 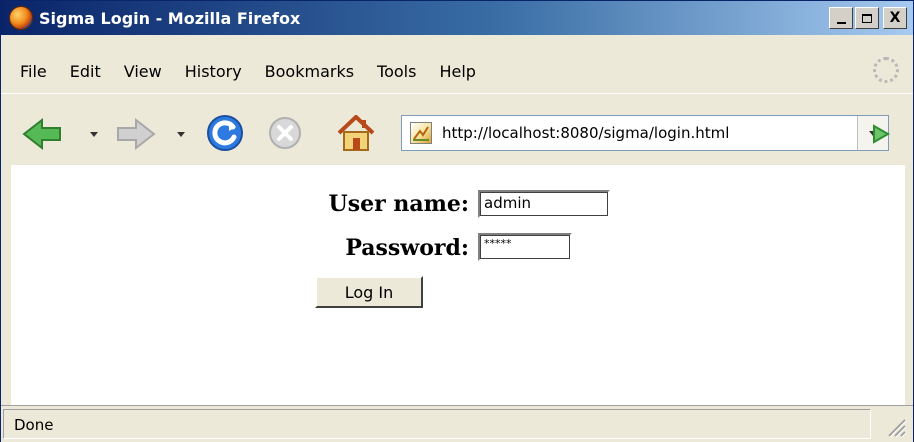 I want to click on stop-button, so click(x=285, y=133).